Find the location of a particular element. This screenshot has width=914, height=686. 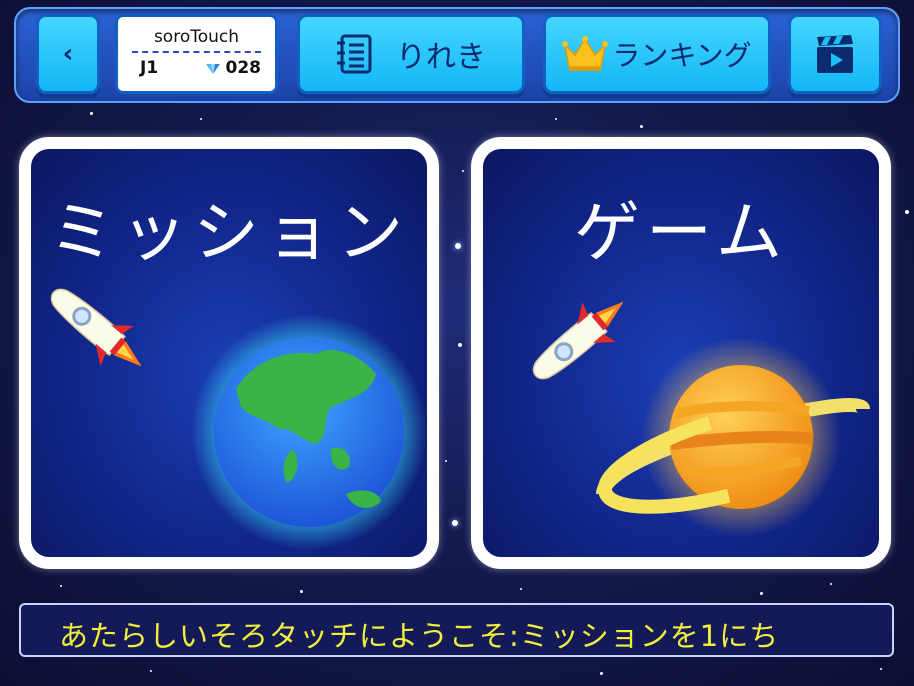

crown-icon is located at coordinates (585, 53).